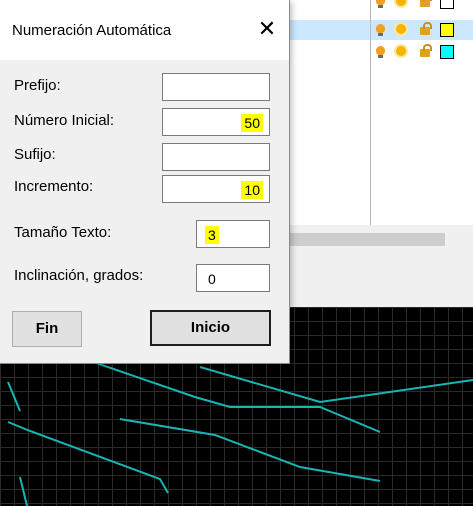 The width and height of the screenshot is (473, 506). Describe the element at coordinates (212, 235) in the screenshot. I see `tamano-texto-value: 3` at that location.